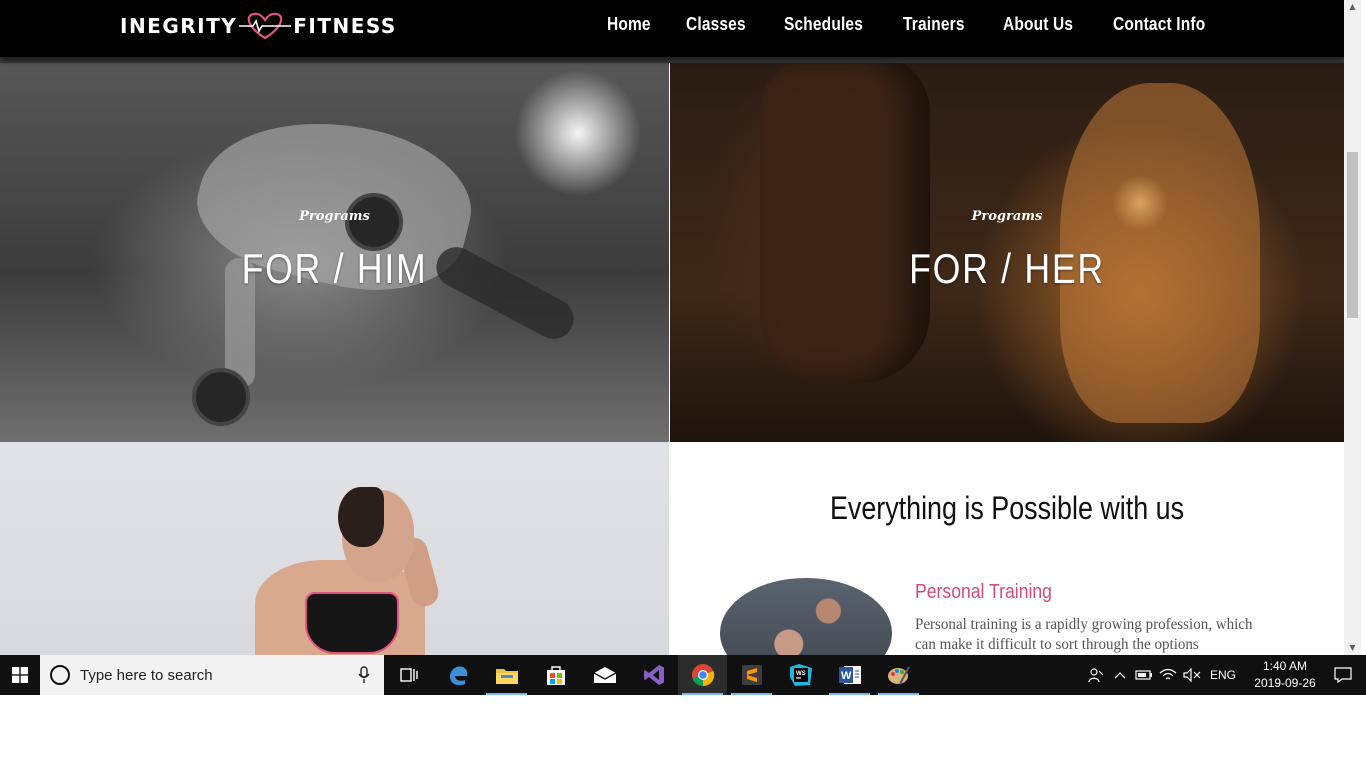 Image resolution: width=1366 pixels, height=768 pixels. I want to click on nav-contact-info: Contact Info, so click(1159, 24).